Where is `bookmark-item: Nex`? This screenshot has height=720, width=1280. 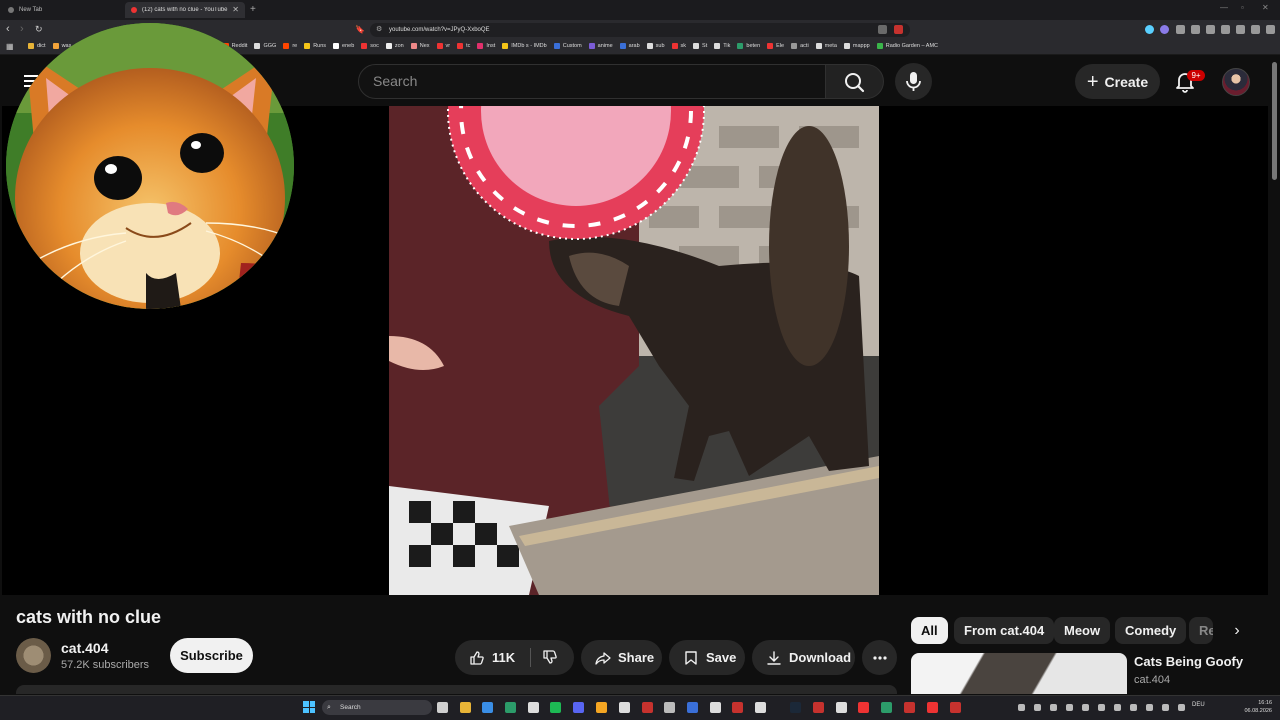 bookmark-item: Nex is located at coordinates (420, 46).